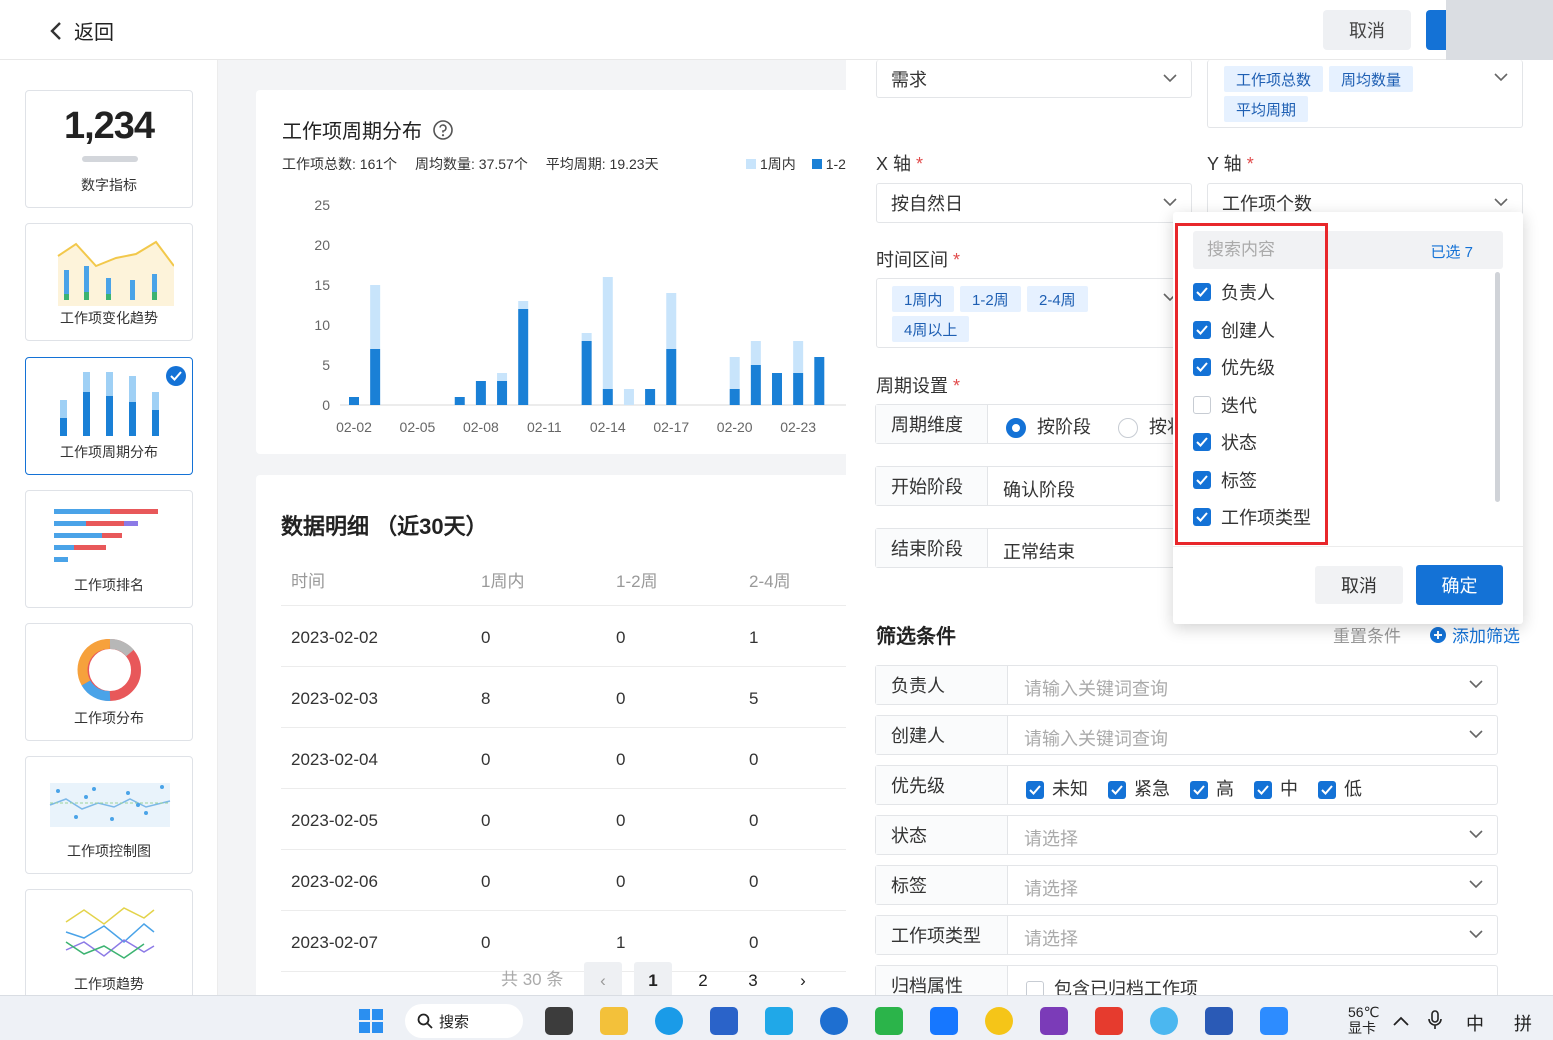 This screenshot has height=1040, width=1553. Describe the element at coordinates (779, 1021) in the screenshot. I see `app-v-icon` at that location.